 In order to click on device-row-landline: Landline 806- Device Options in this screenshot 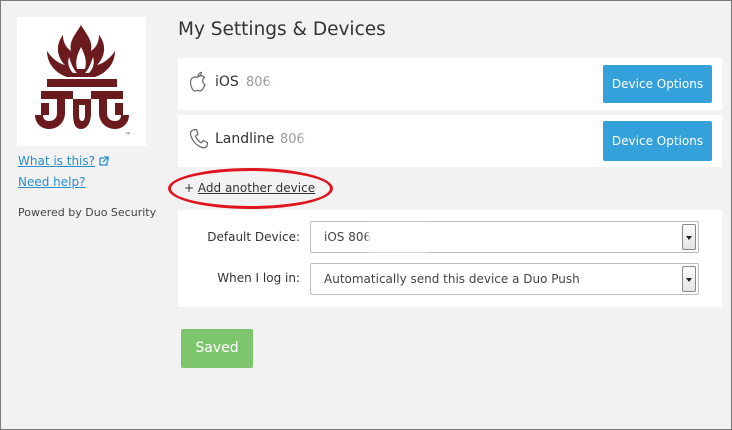, I will do `click(450, 141)`.